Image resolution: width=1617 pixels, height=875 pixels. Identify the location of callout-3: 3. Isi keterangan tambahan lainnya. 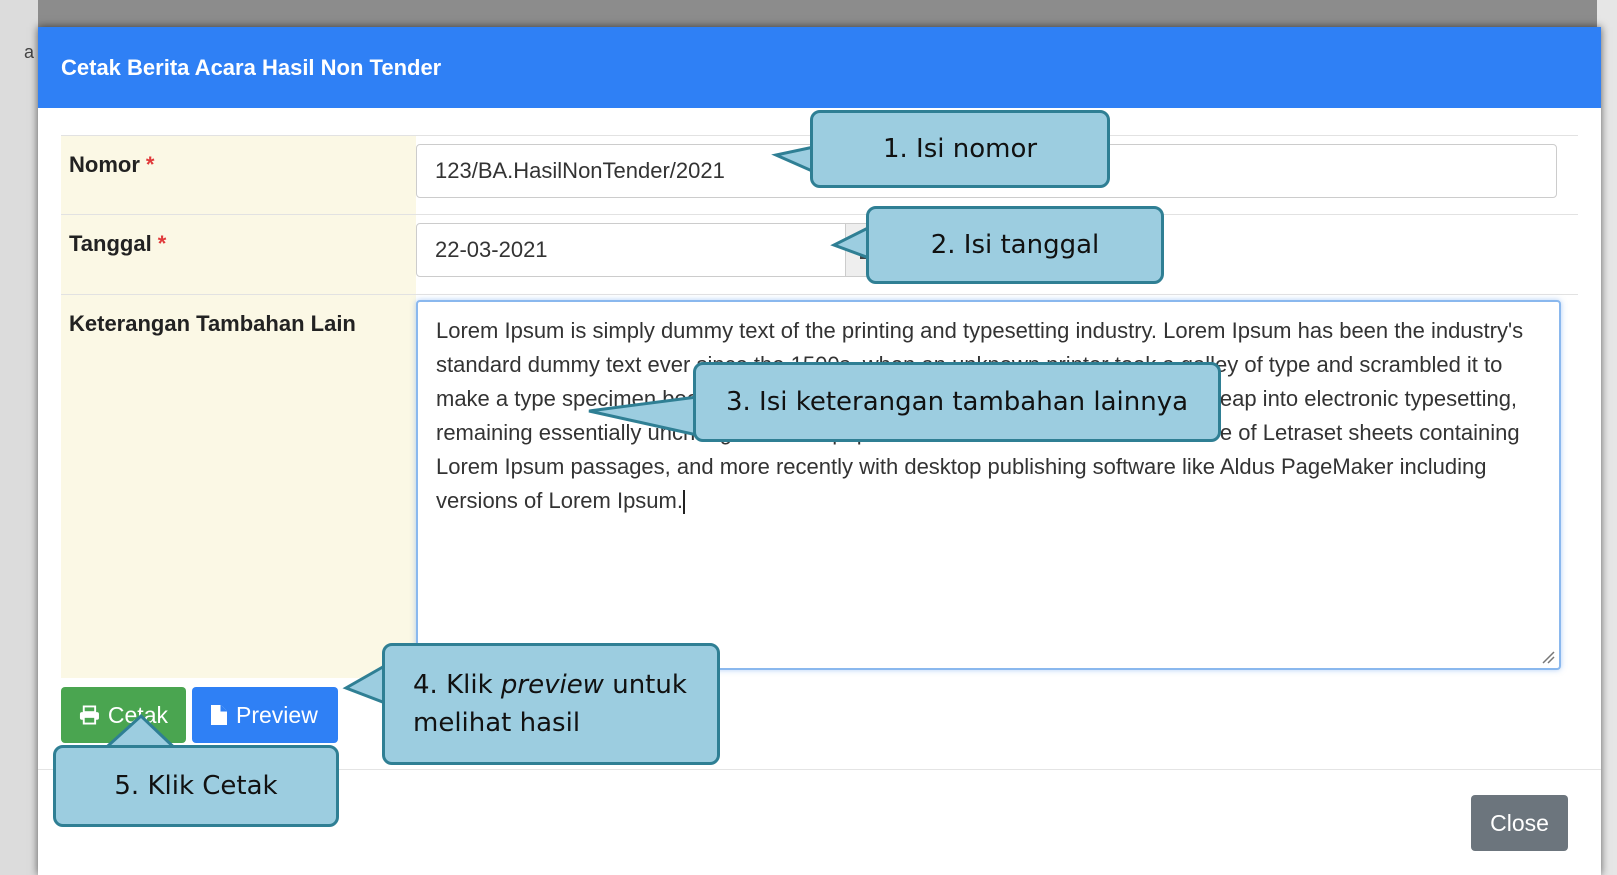
(957, 402).